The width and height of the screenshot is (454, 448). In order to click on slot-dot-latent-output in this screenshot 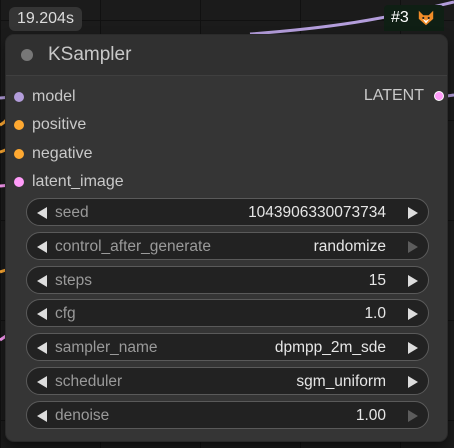, I will do `click(439, 96)`.